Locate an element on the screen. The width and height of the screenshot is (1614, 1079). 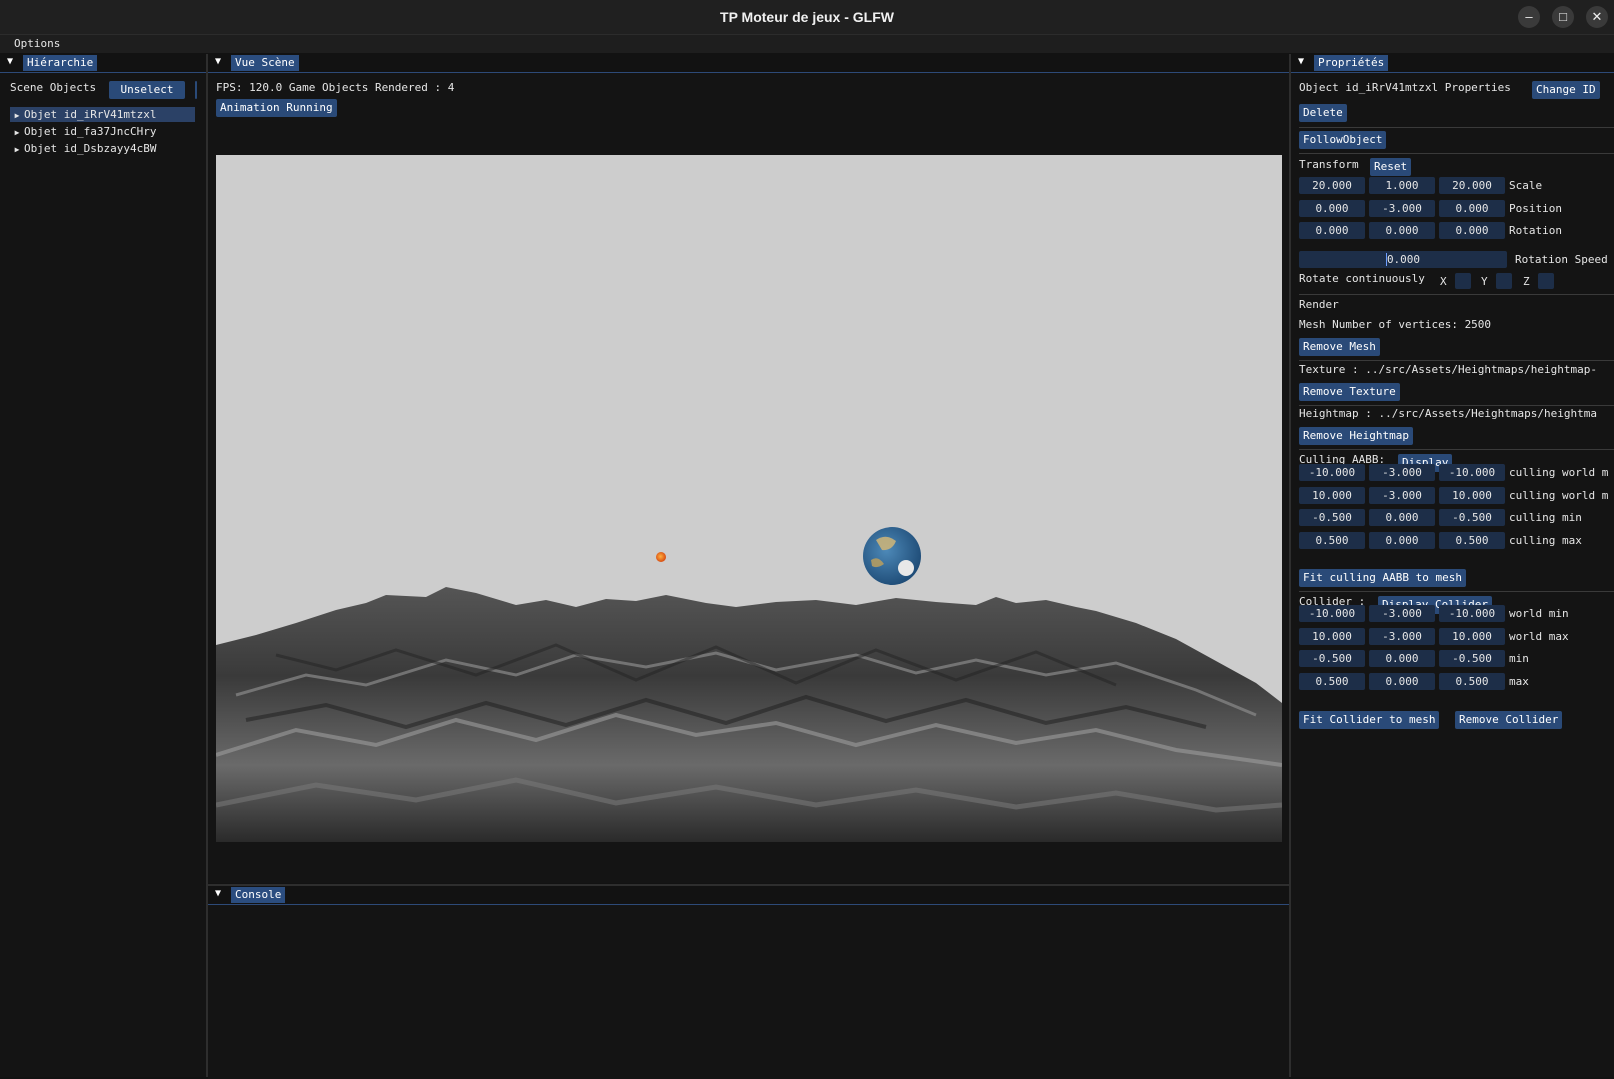
fit-collider-button: Fit Collider to mesh is located at coordinates (1369, 720).